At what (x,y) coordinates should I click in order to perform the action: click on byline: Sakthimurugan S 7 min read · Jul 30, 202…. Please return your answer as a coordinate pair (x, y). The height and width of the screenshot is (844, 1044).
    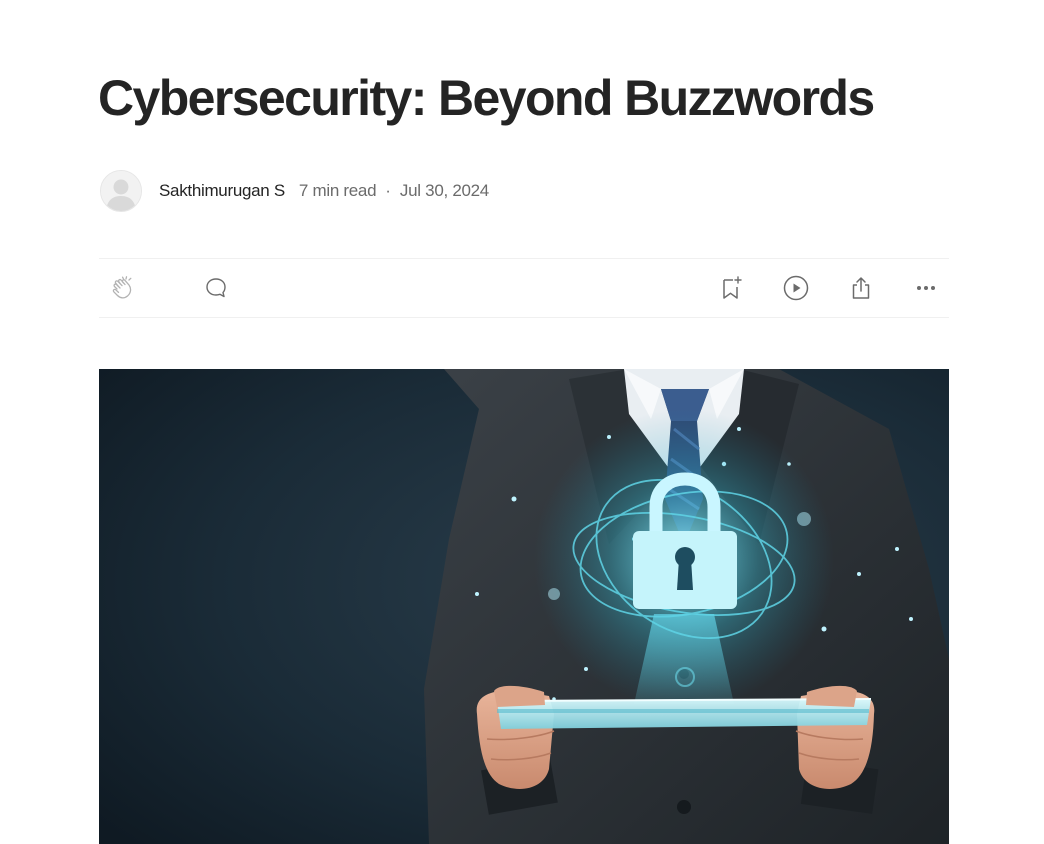
    Looking at the image, I should click on (294, 191).